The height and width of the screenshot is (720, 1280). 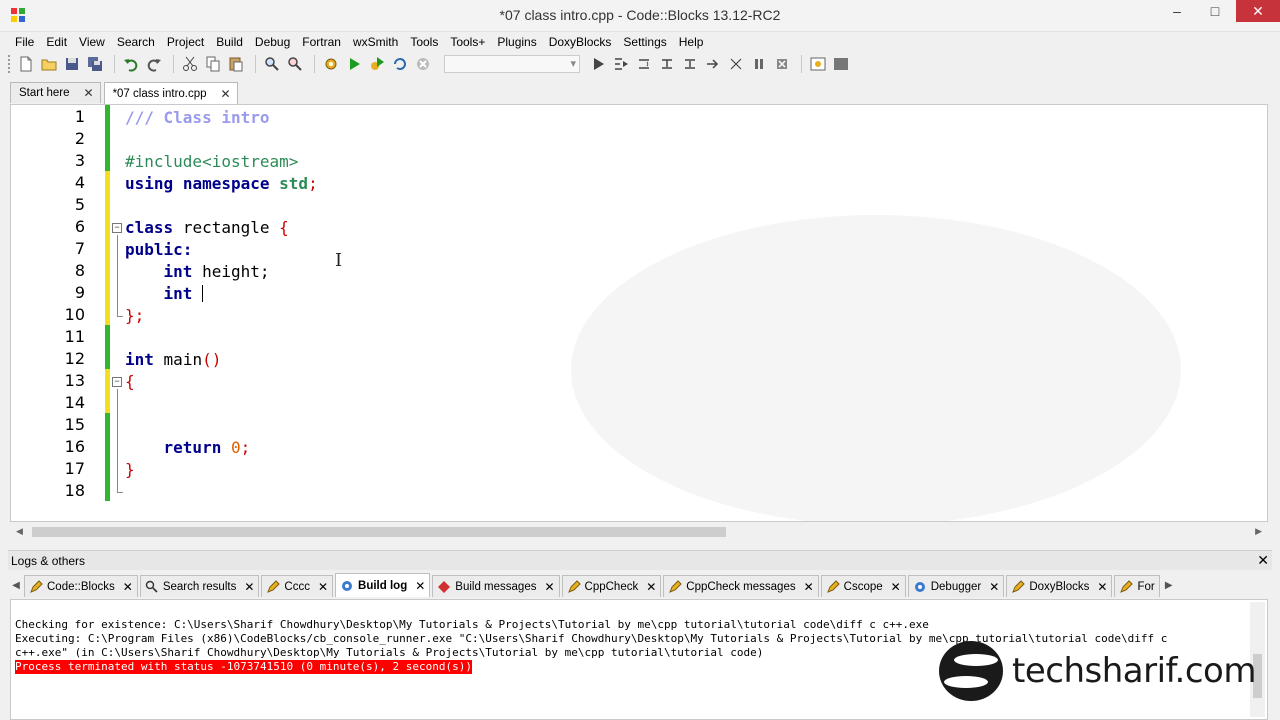 What do you see at coordinates (10, 64) in the screenshot?
I see `toolbar-grip` at bounding box center [10, 64].